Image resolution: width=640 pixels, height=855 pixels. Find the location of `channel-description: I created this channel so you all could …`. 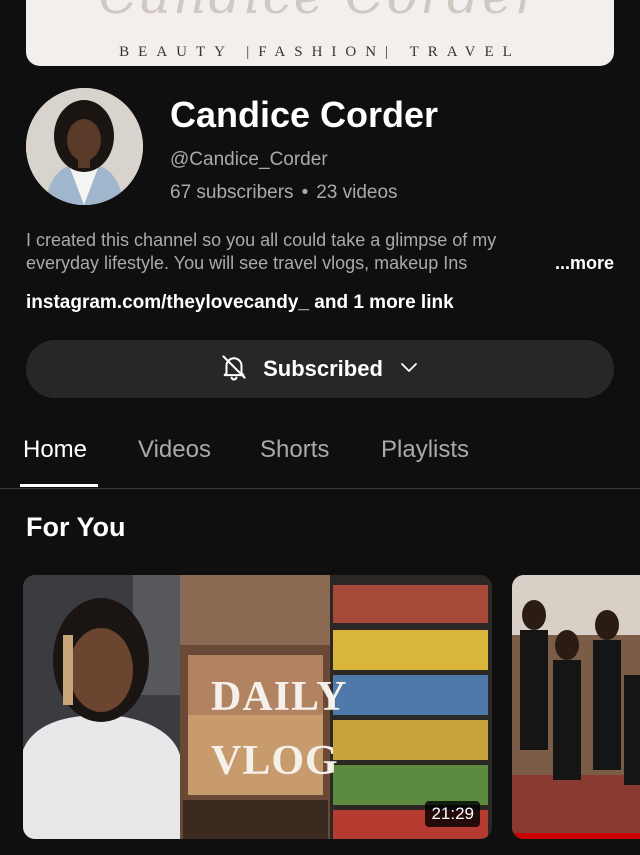

channel-description: I created this channel so you all could … is located at coordinates (320, 252).